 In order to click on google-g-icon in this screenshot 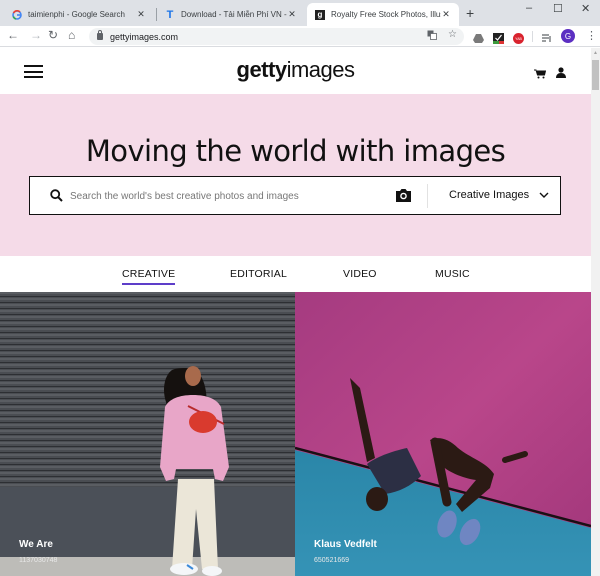, I will do `click(17, 14)`.